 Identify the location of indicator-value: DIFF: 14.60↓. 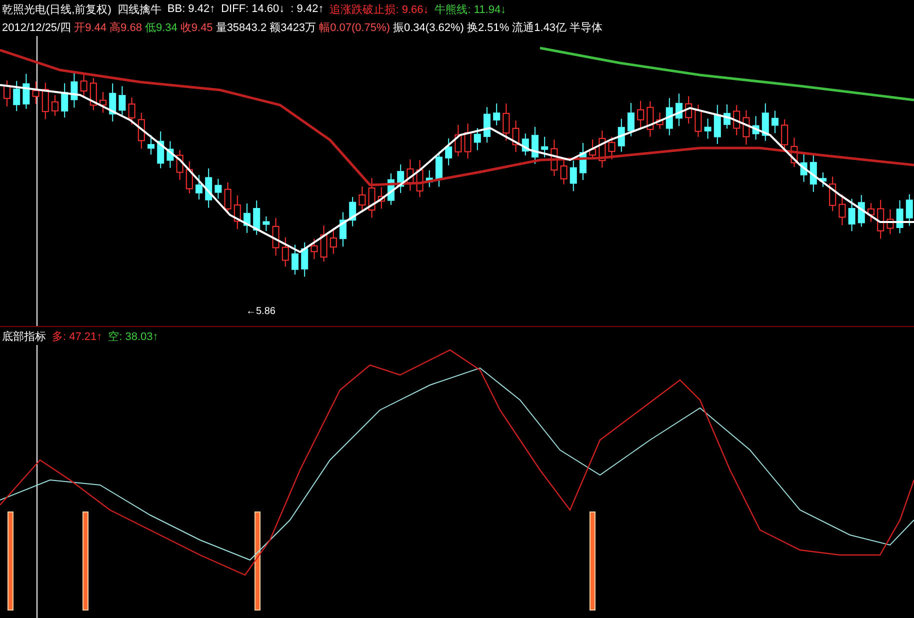
(253, 9).